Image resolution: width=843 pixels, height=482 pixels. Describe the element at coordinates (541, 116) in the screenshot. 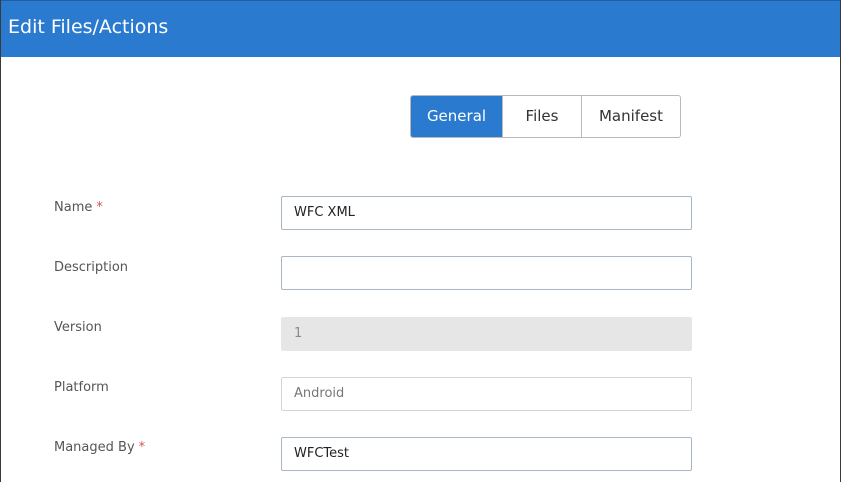

I see `tab-files: Files` at that location.